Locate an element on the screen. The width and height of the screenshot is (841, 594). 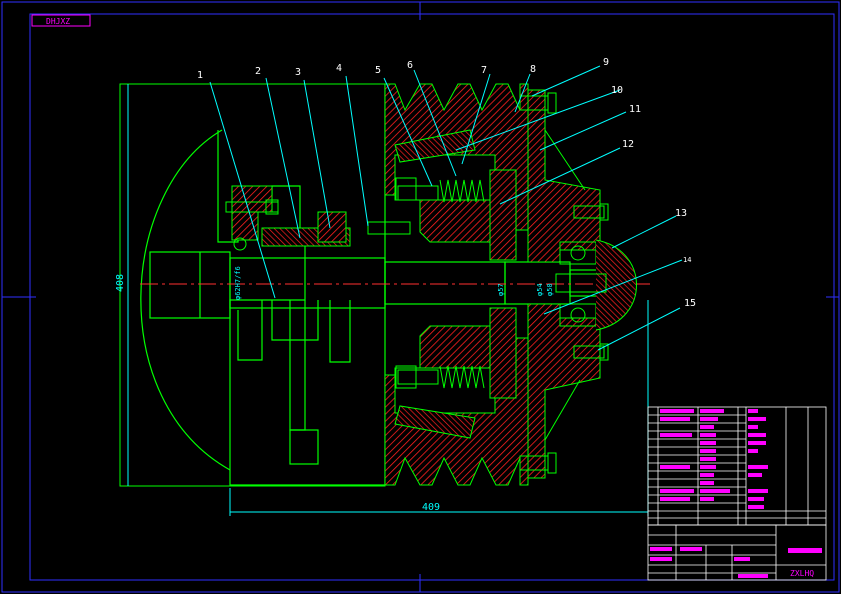
right-cover-hatch is located at coordinates (564, 176).